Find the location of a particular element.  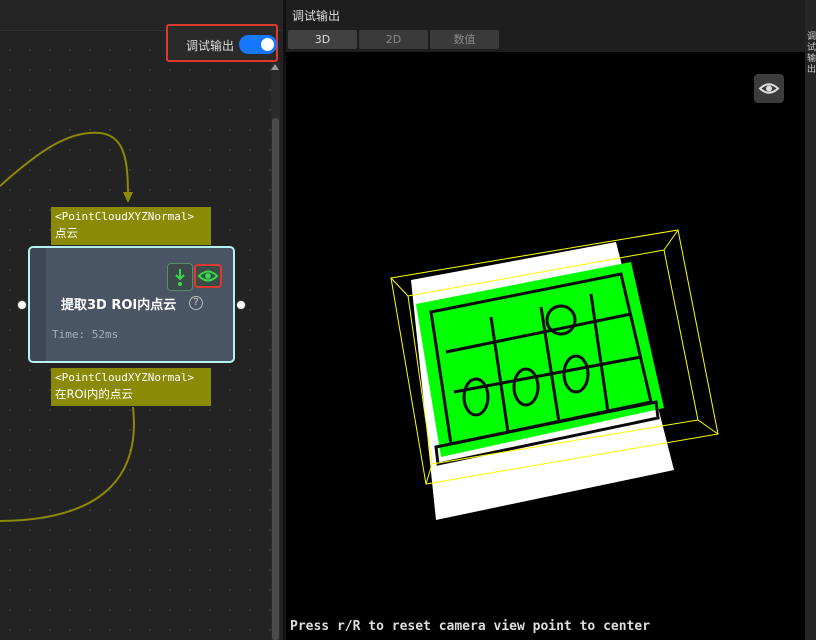

node-output-button is located at coordinates (180, 277).